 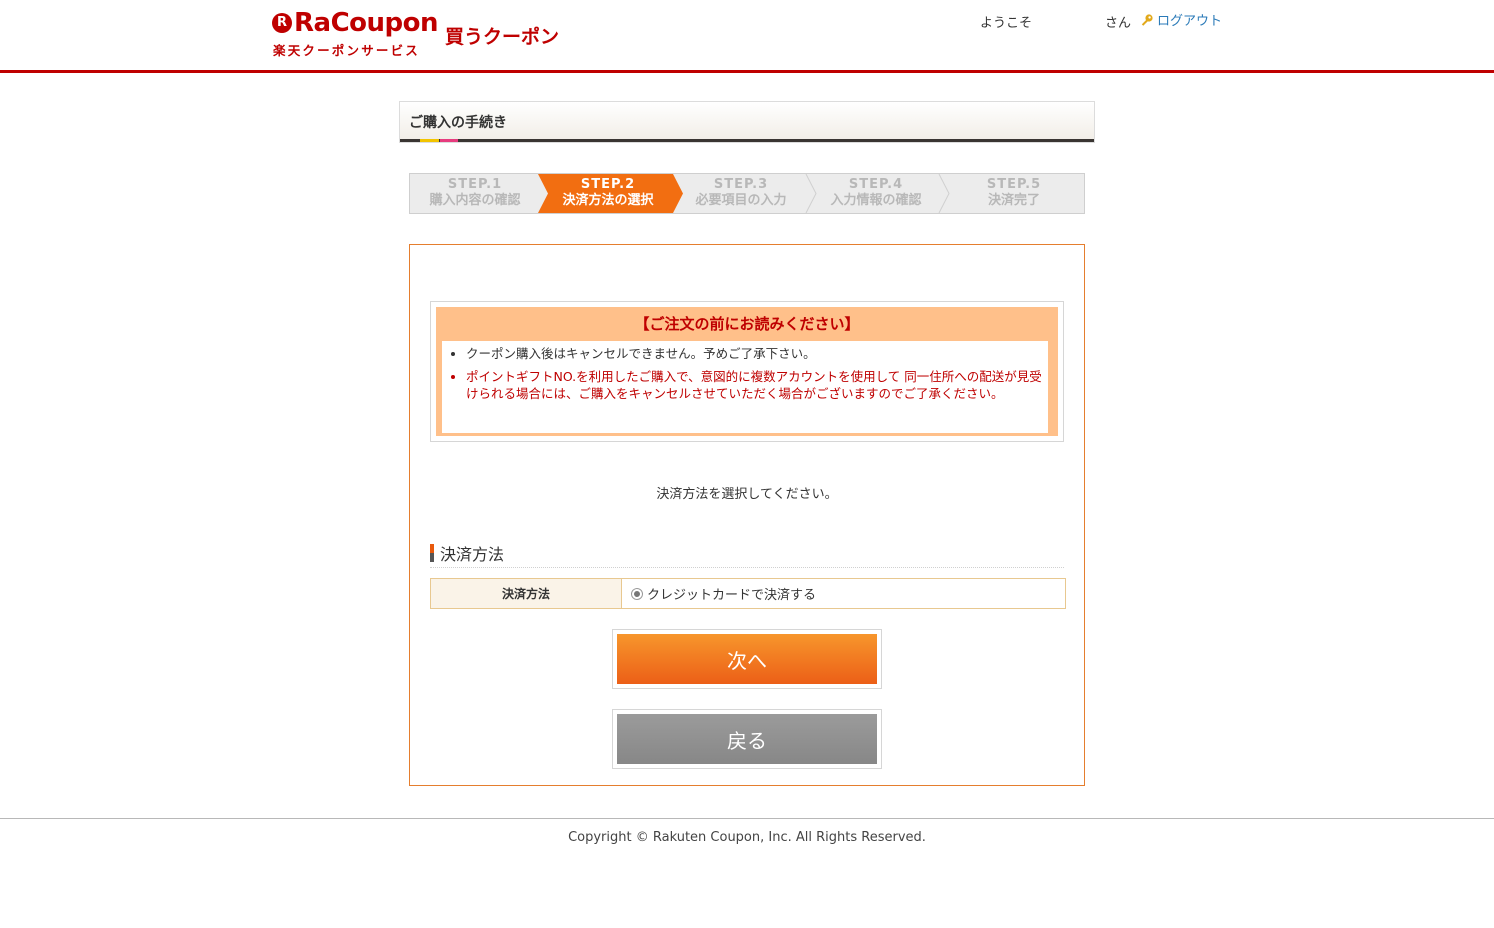 I want to click on page-title: ご購入の手続き, so click(x=458, y=123).